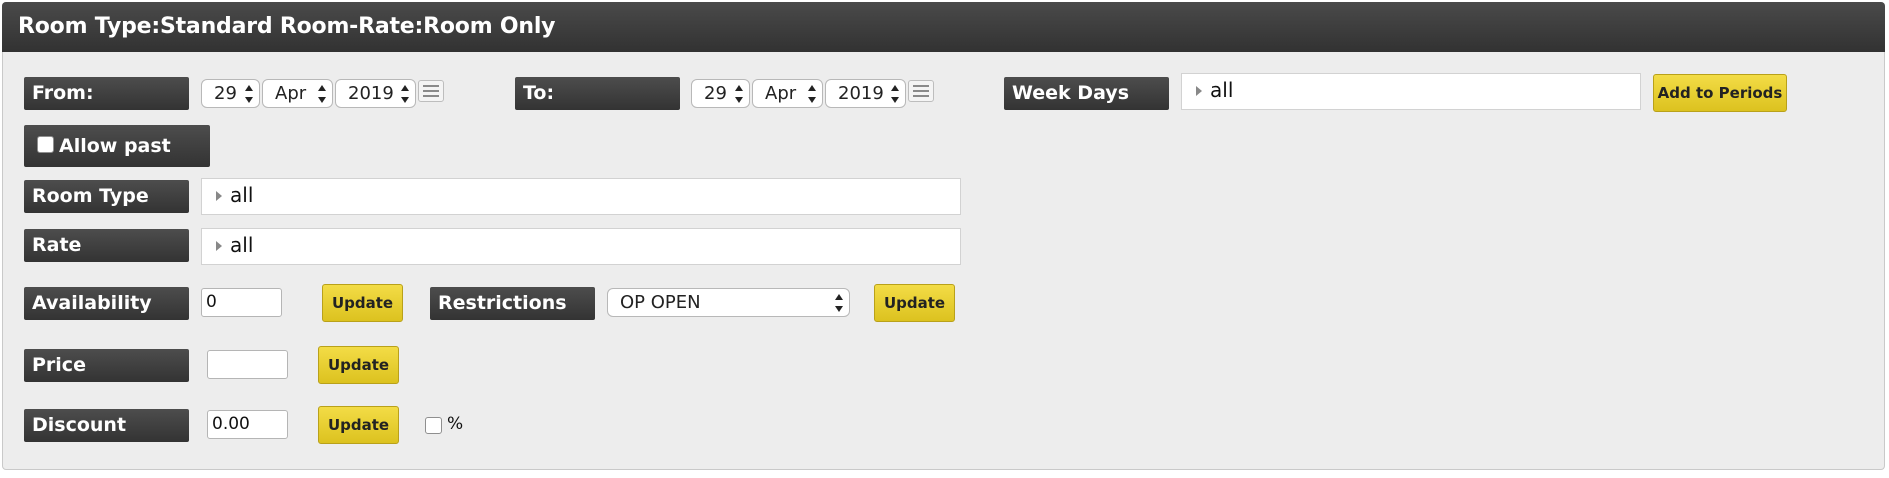 This screenshot has height=478, width=1889. Describe the element at coordinates (247, 364) in the screenshot. I see `price-input` at that location.